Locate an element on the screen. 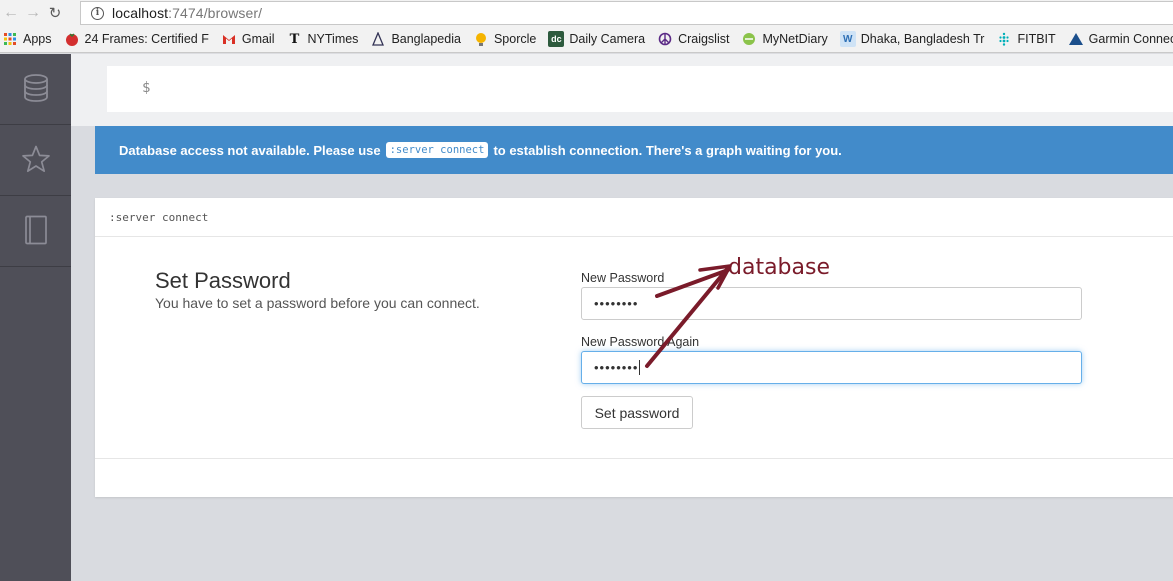  page-title: Set Password is located at coordinates (223, 280).